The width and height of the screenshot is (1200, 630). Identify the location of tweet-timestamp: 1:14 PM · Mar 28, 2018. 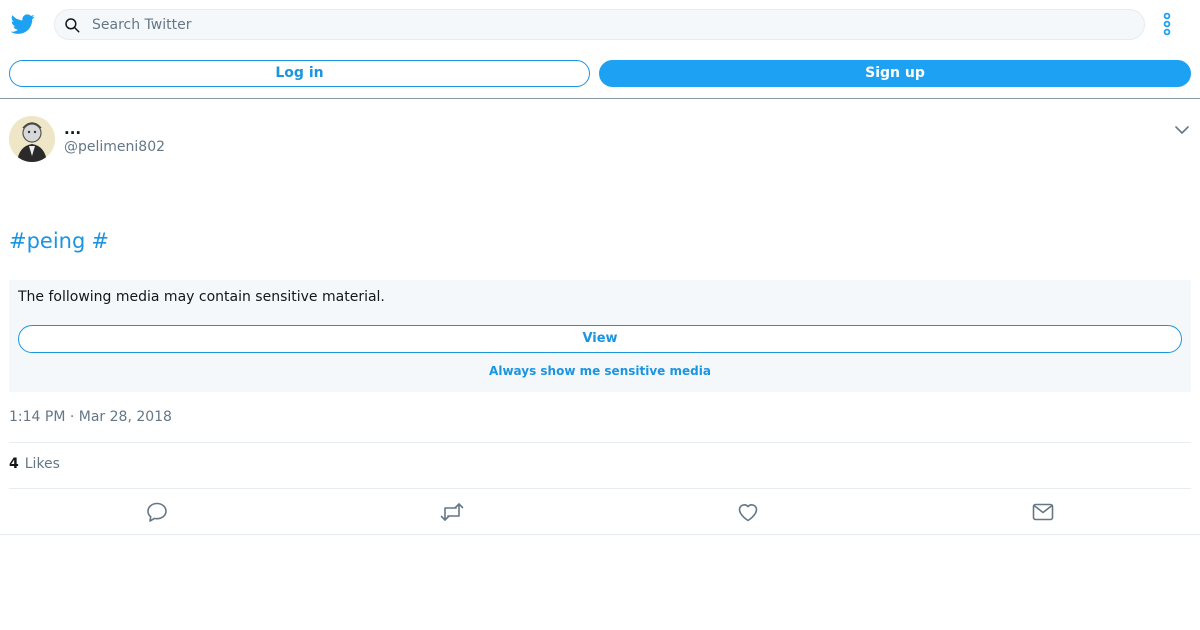
(90, 417).